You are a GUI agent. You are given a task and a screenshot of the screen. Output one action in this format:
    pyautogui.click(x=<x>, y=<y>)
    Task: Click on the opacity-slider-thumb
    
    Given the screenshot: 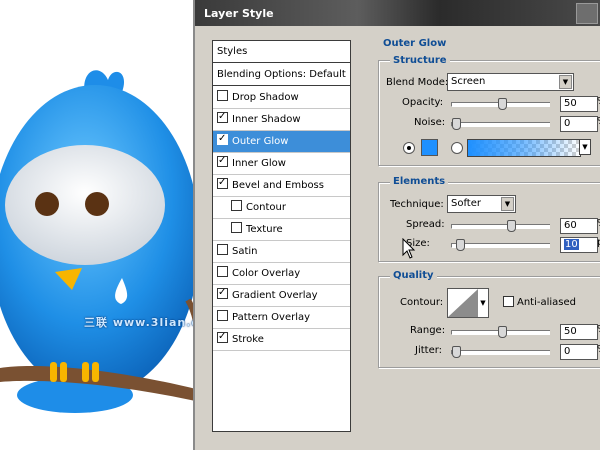 What is the action you would take?
    pyautogui.click(x=502, y=104)
    